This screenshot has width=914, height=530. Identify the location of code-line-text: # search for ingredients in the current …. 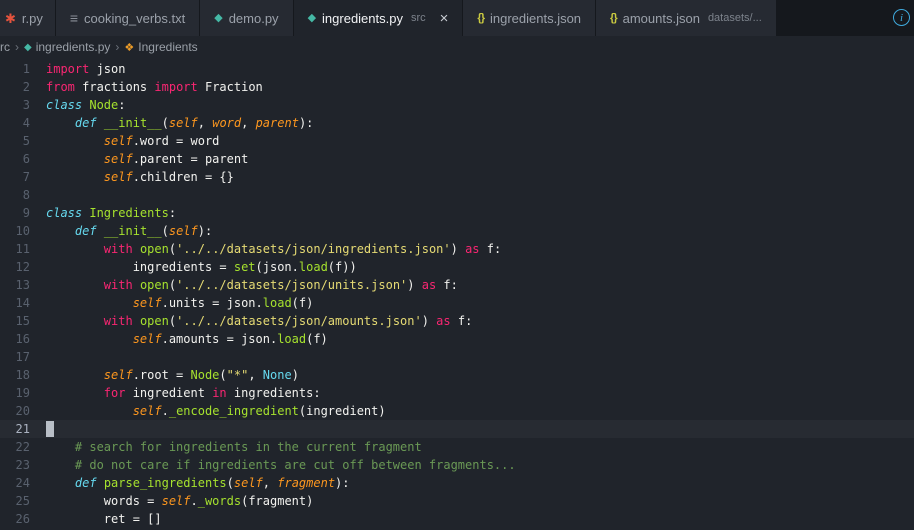
(248, 447).